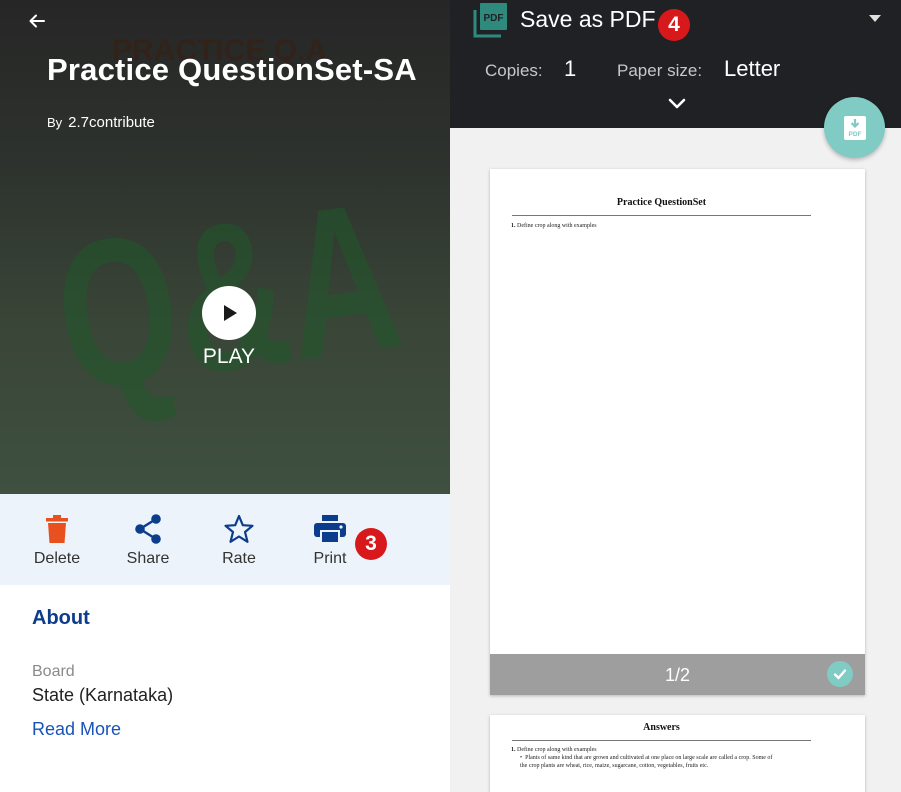 This screenshot has width=901, height=792. I want to click on author-prefix: By, so click(55, 122).